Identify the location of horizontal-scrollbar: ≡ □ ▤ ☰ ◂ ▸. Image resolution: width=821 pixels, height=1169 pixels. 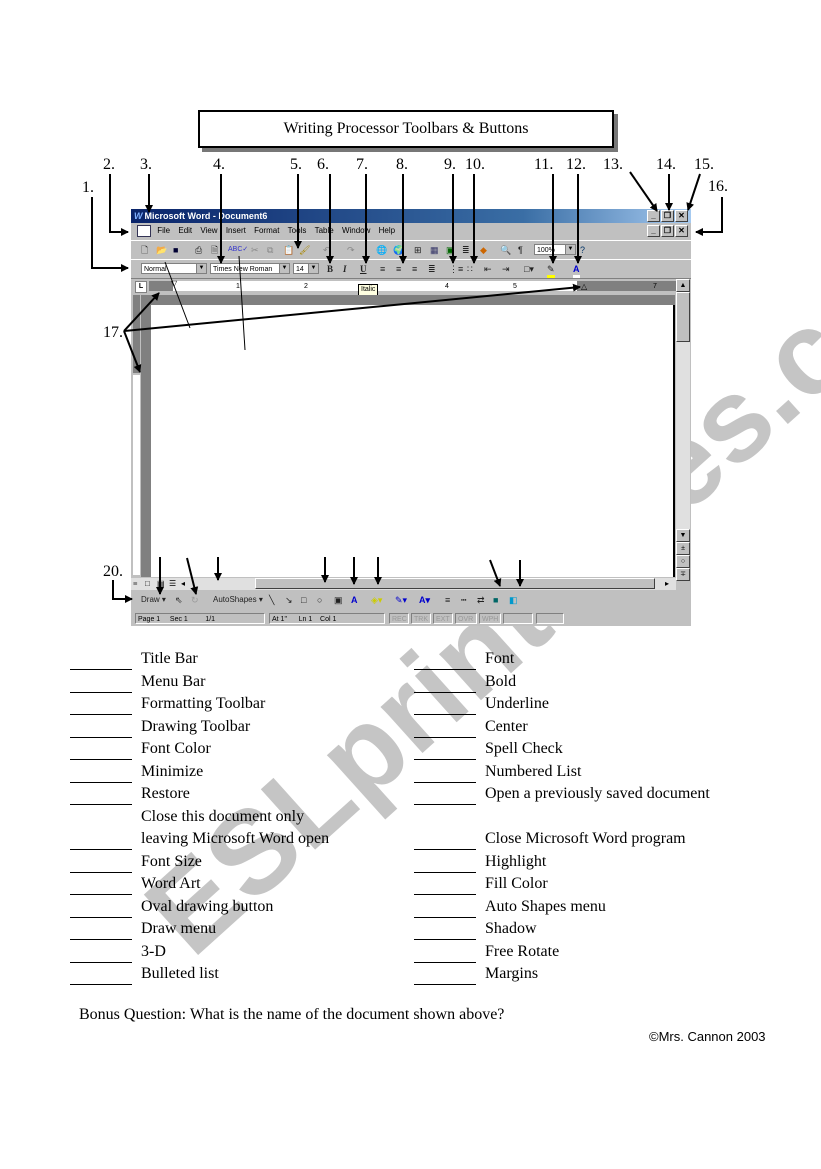
(403, 584).